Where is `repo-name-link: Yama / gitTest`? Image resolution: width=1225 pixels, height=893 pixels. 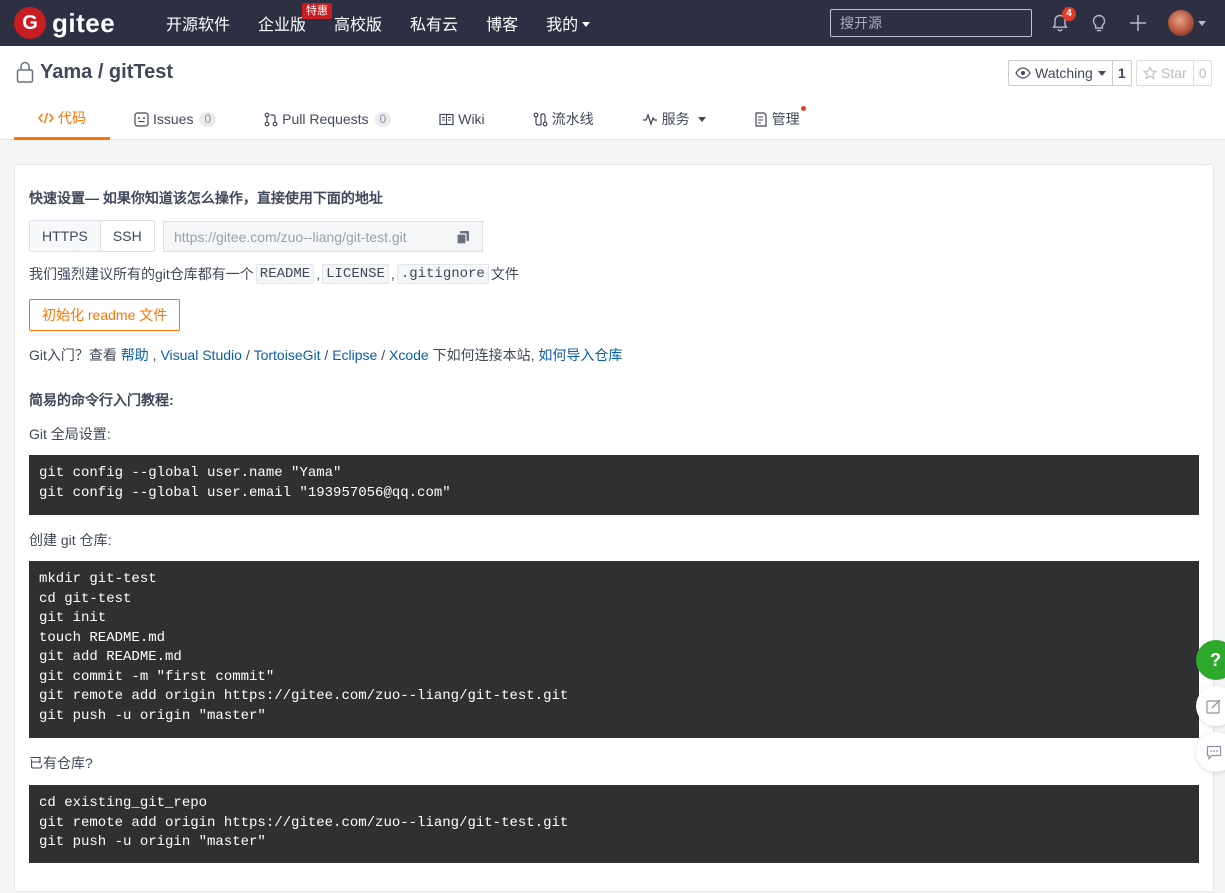
repo-name-link: Yama / gitTest is located at coordinates (106, 72).